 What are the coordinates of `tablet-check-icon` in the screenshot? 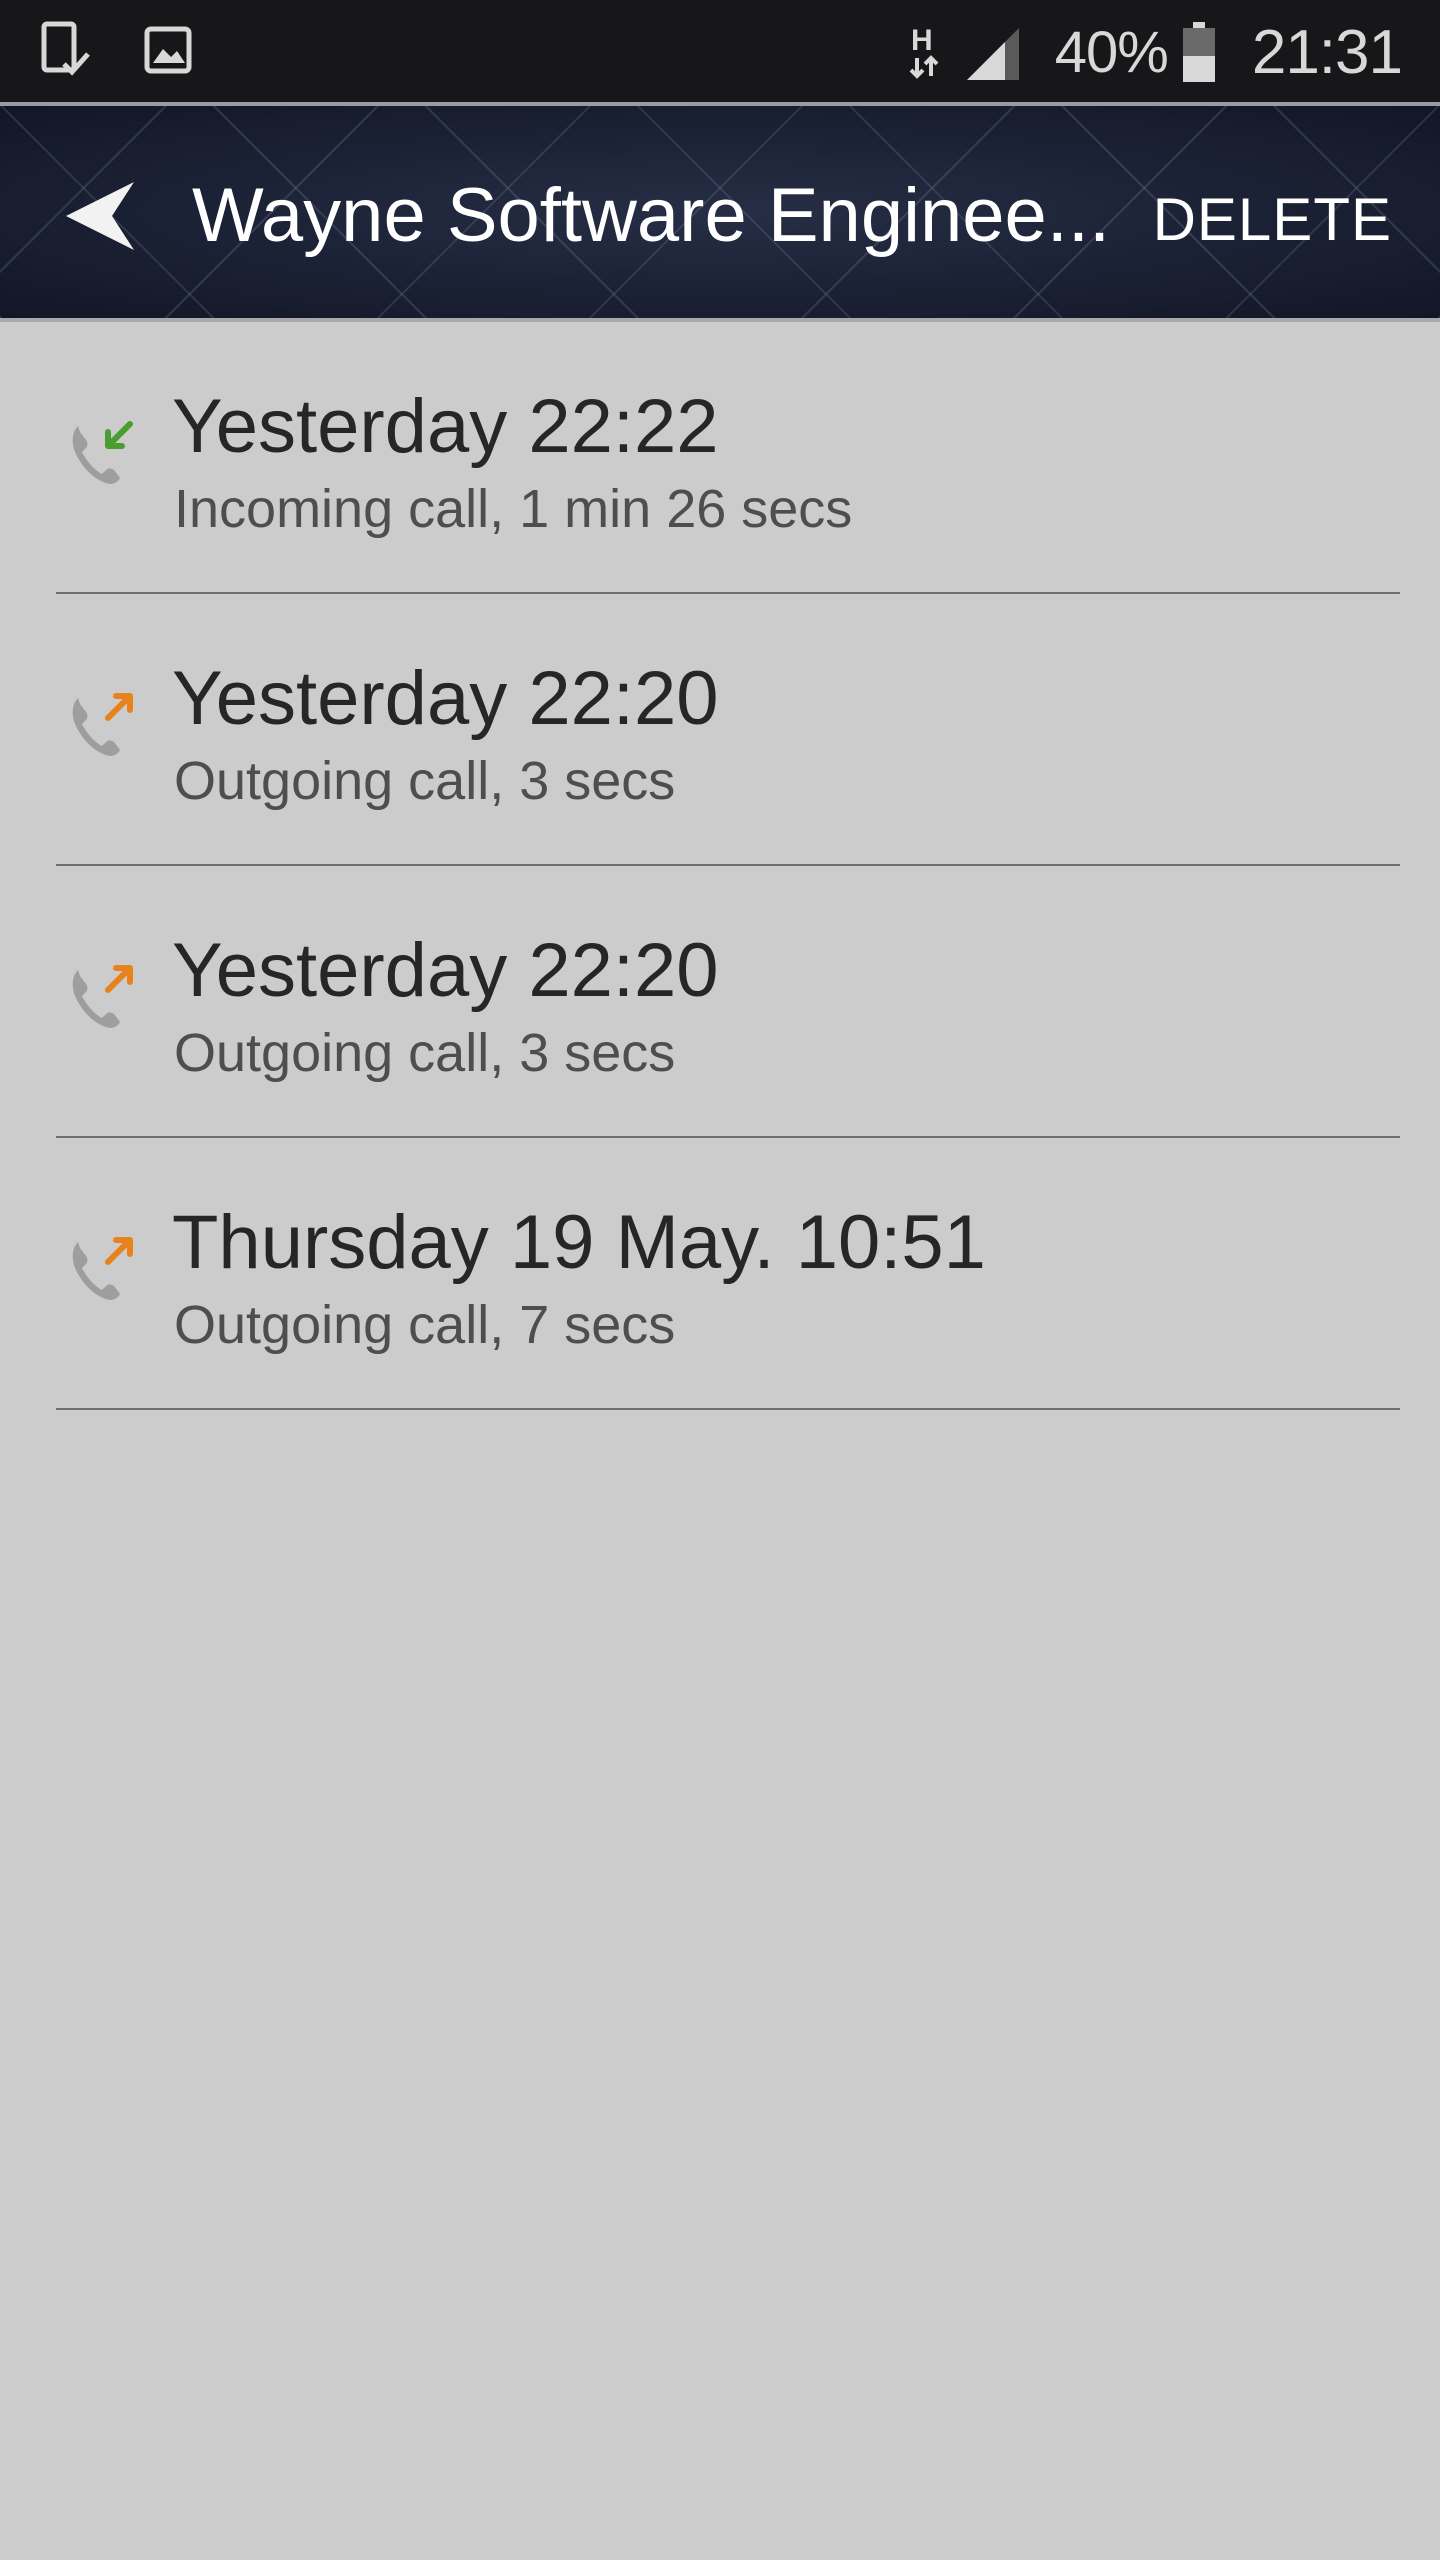 It's located at (66, 50).